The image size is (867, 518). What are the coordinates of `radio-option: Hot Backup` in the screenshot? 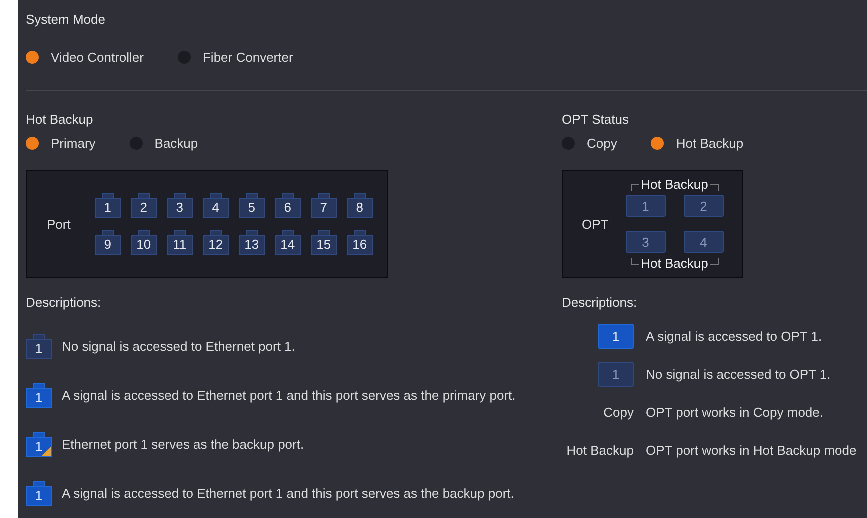 It's located at (697, 143).